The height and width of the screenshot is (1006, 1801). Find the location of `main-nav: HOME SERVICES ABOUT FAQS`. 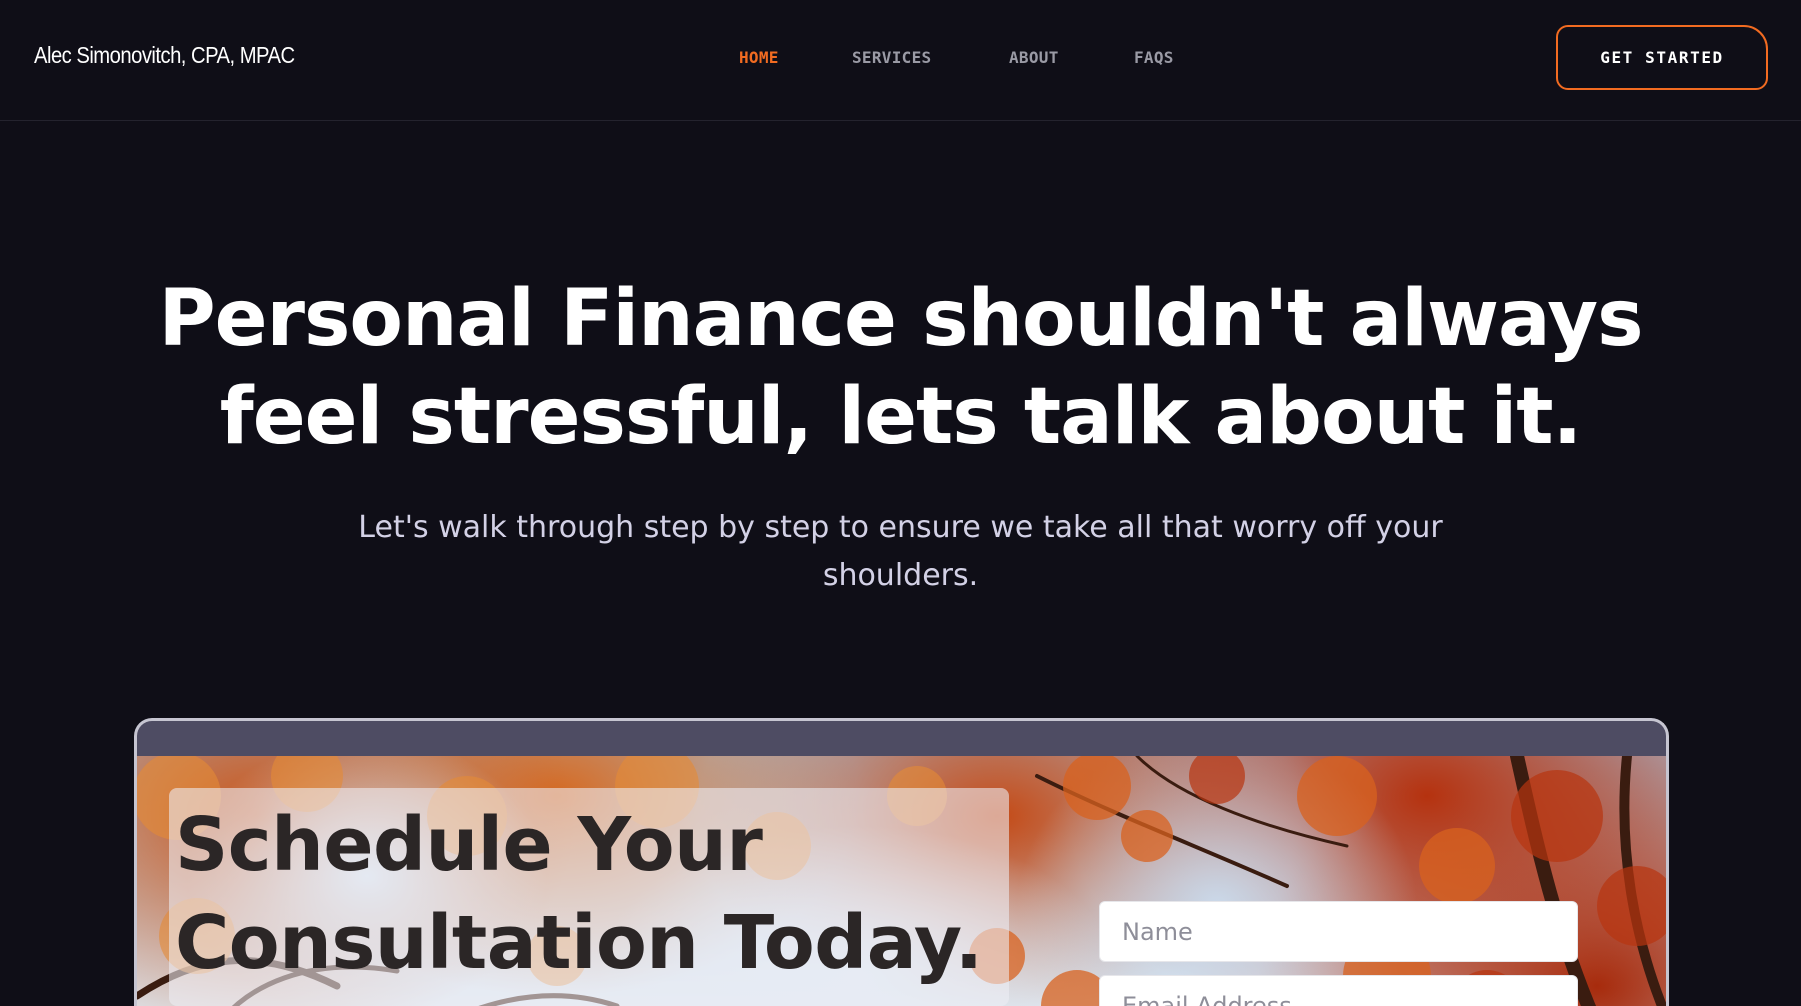

main-nav: HOME SERVICES ABOUT FAQS is located at coordinates (900, 59).